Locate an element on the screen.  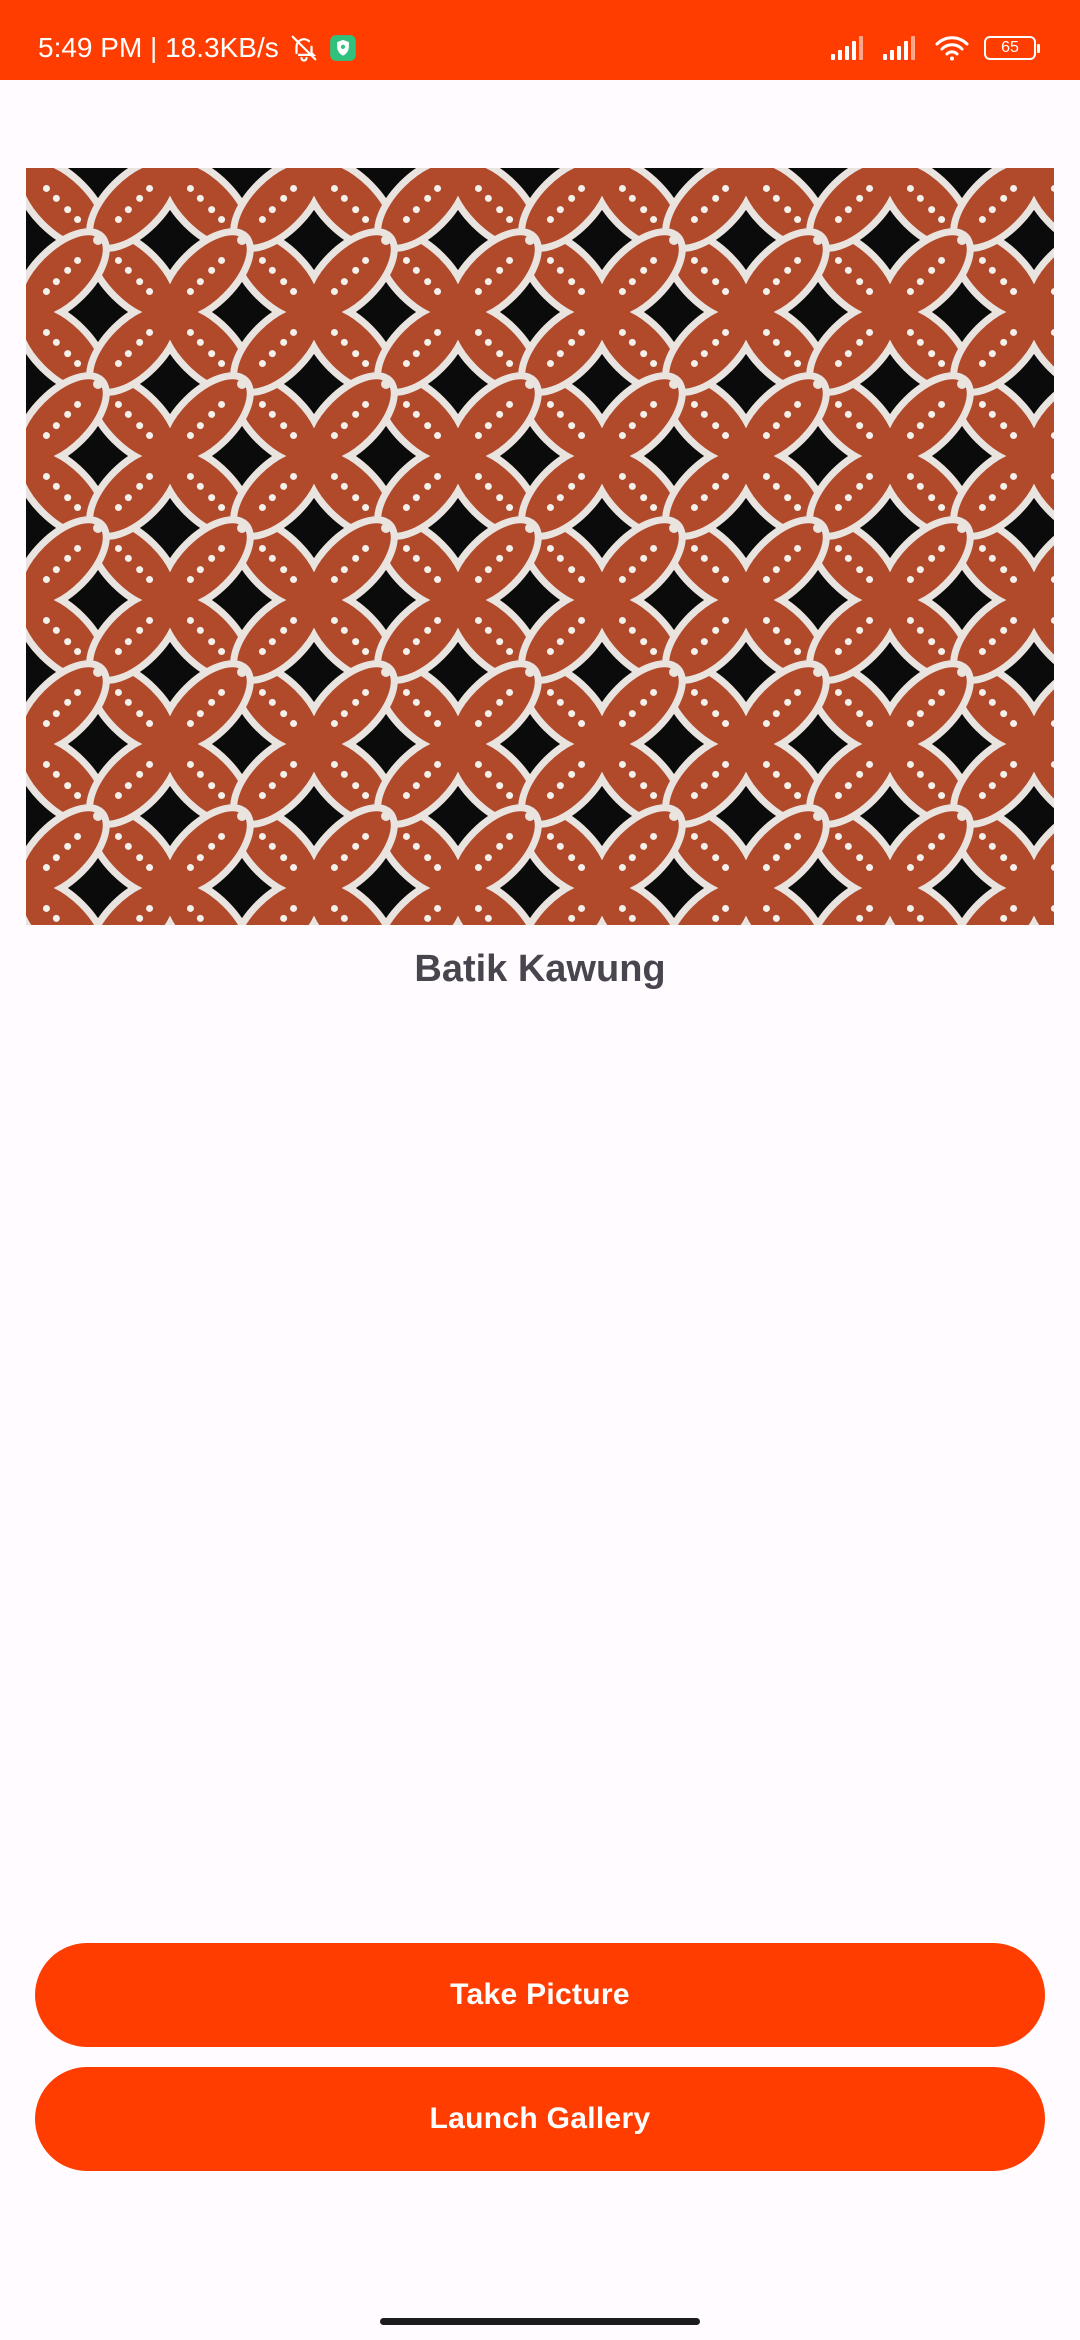
status-bar: 5:49 PM | 18.3KB/s 65 is located at coordinates (540, 40).